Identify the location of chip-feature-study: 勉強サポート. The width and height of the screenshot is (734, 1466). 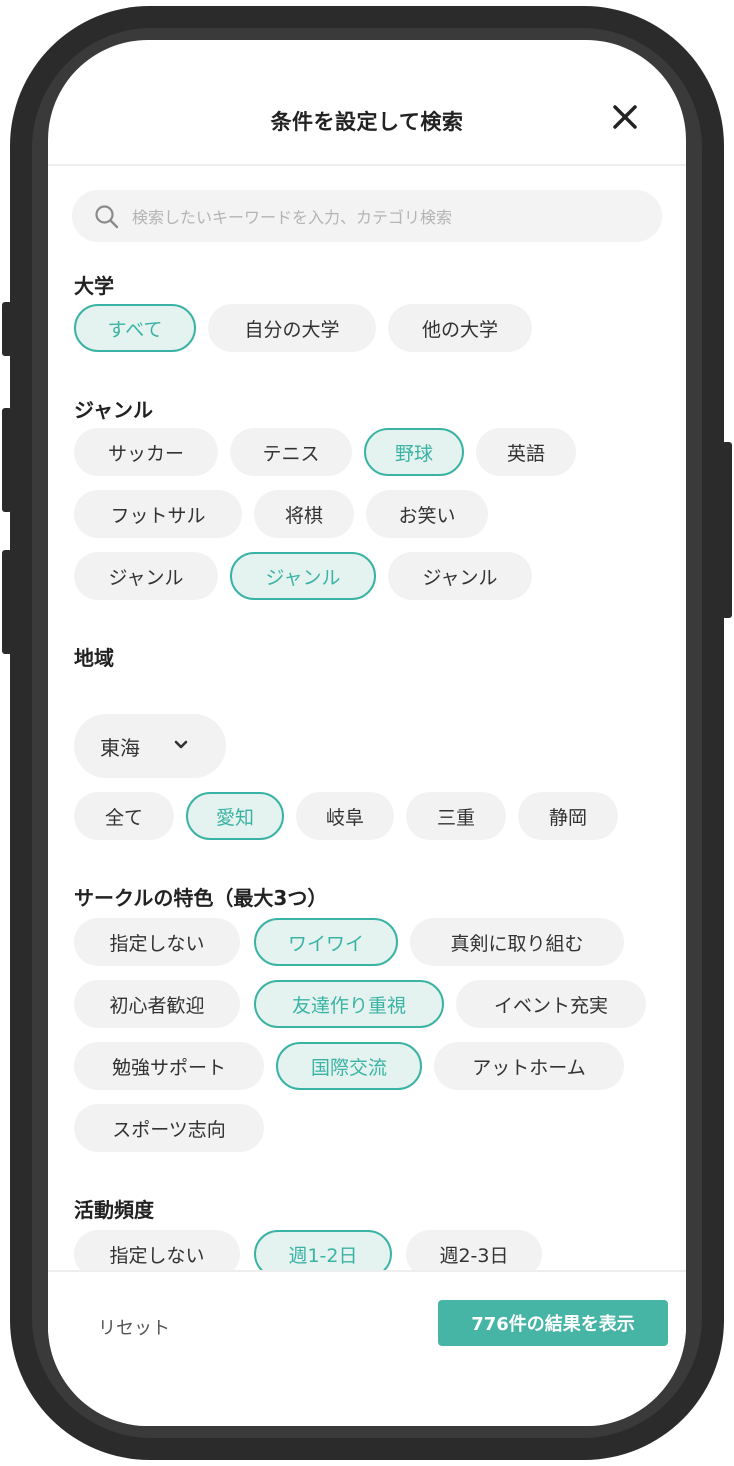
(169, 1066).